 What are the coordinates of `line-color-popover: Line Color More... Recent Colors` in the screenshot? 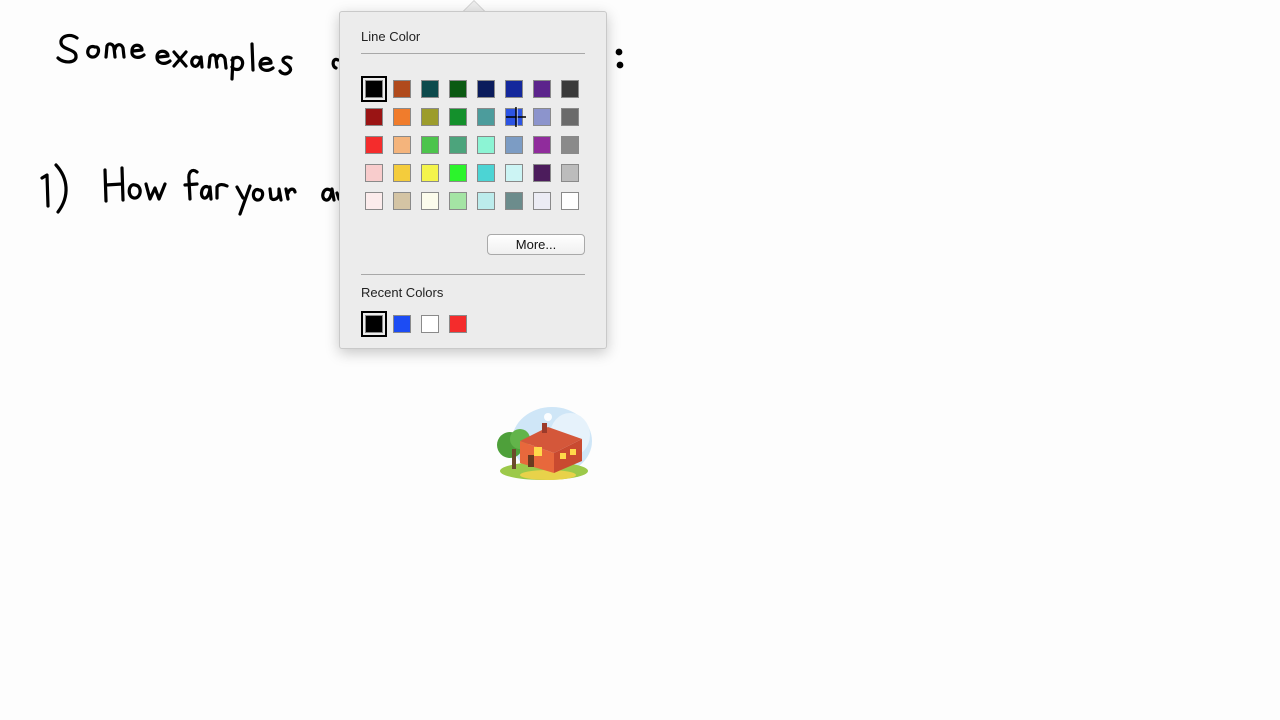 It's located at (473, 180).